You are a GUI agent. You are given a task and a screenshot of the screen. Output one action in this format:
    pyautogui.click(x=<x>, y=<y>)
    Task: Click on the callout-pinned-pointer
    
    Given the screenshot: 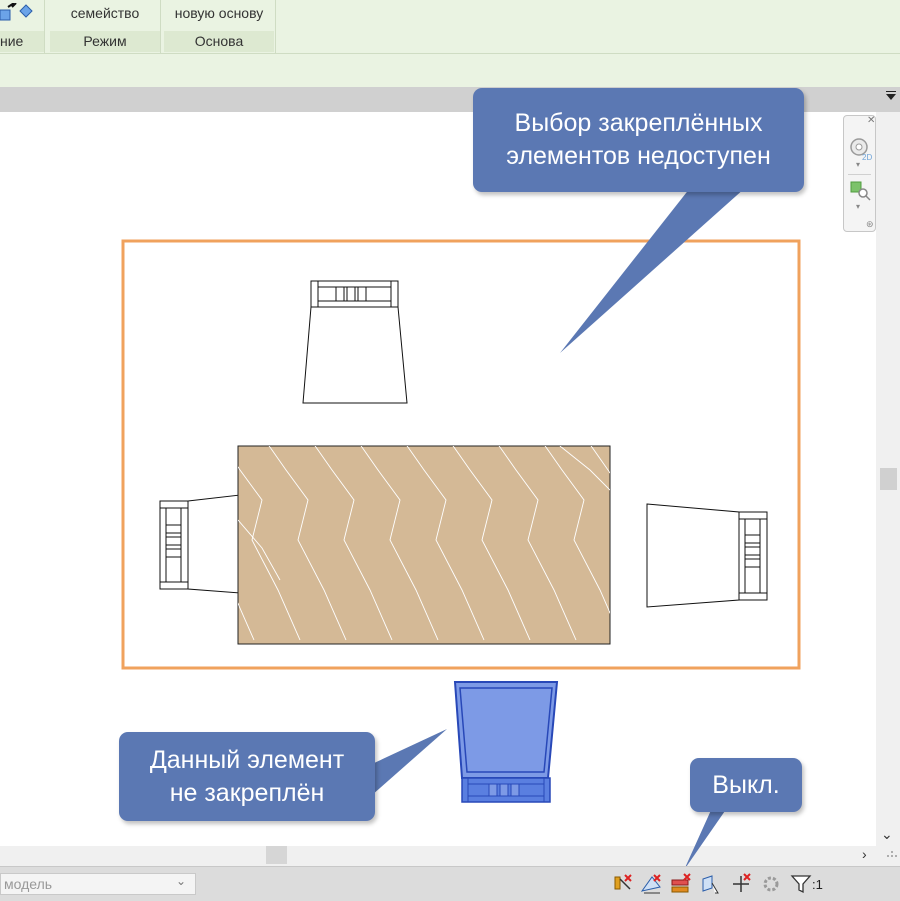 What is the action you would take?
    pyautogui.click(x=652, y=270)
    